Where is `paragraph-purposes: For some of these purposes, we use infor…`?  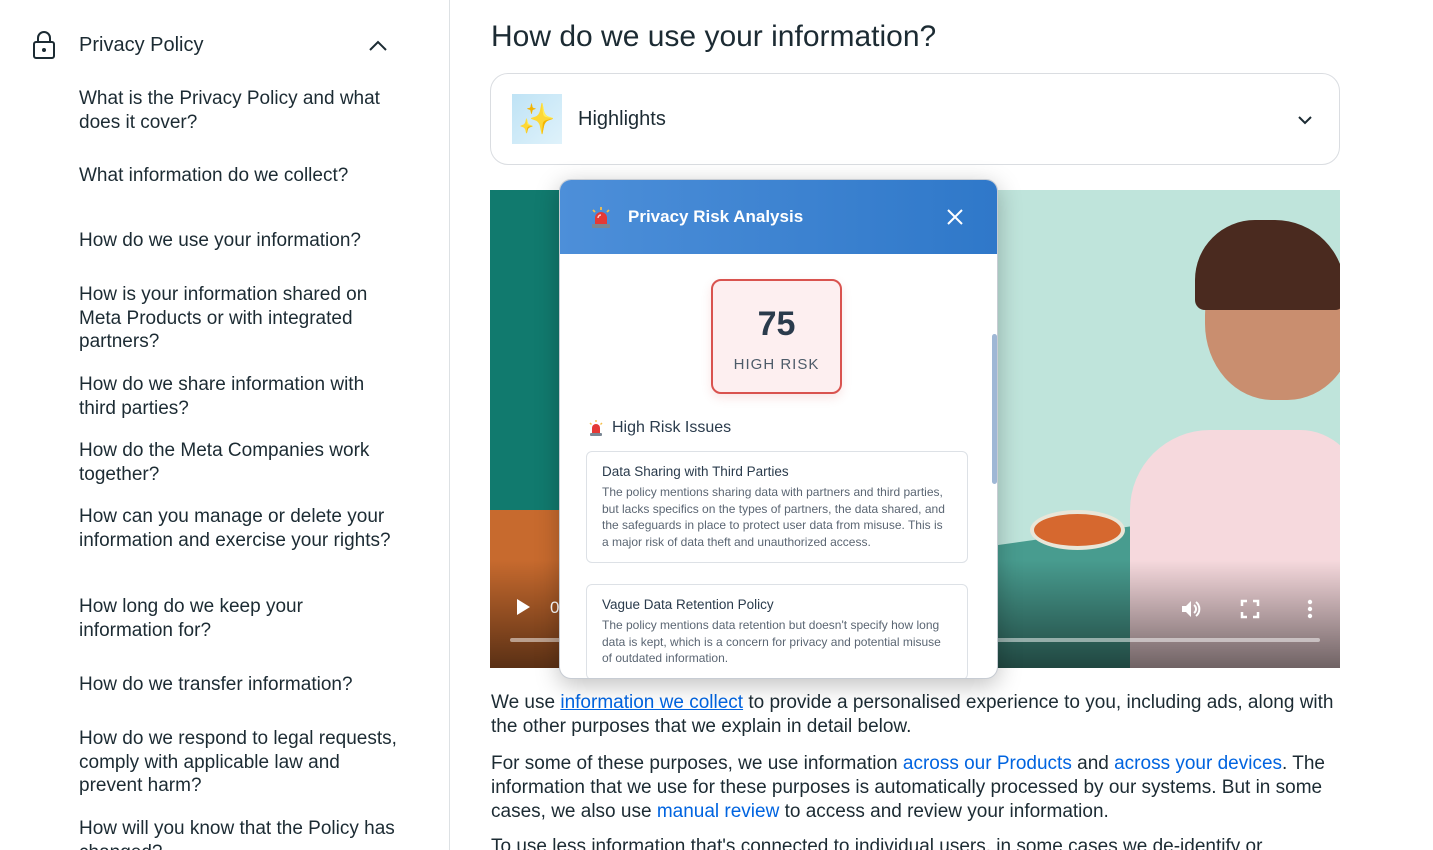
paragraph-purposes: For some of these purposes, we use infor… is located at coordinates (908, 787).